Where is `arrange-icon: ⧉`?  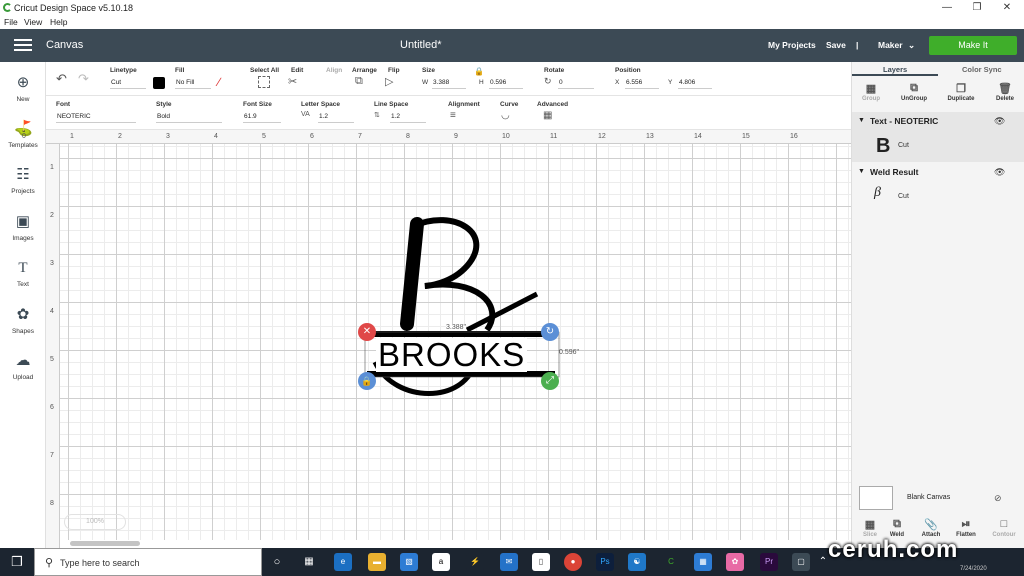
arrange-icon: ⧉ is located at coordinates (359, 81).